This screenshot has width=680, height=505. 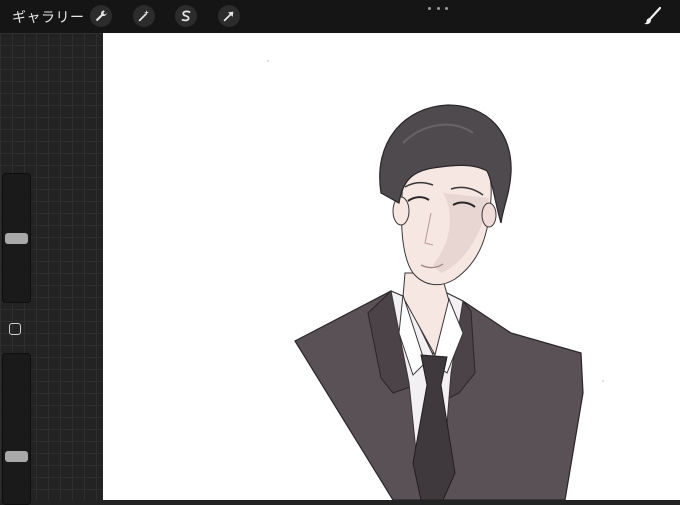 I want to click on selection-button, so click(x=186, y=16).